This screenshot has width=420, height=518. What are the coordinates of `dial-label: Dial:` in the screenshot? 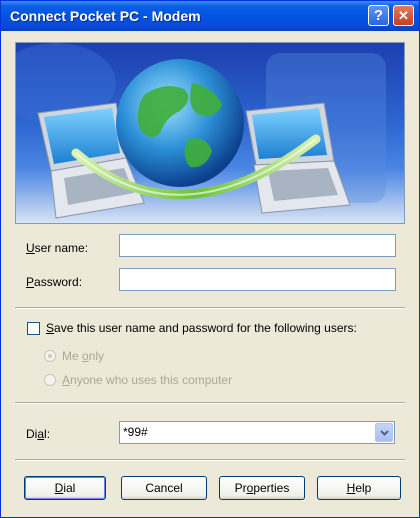 It's located at (38, 434).